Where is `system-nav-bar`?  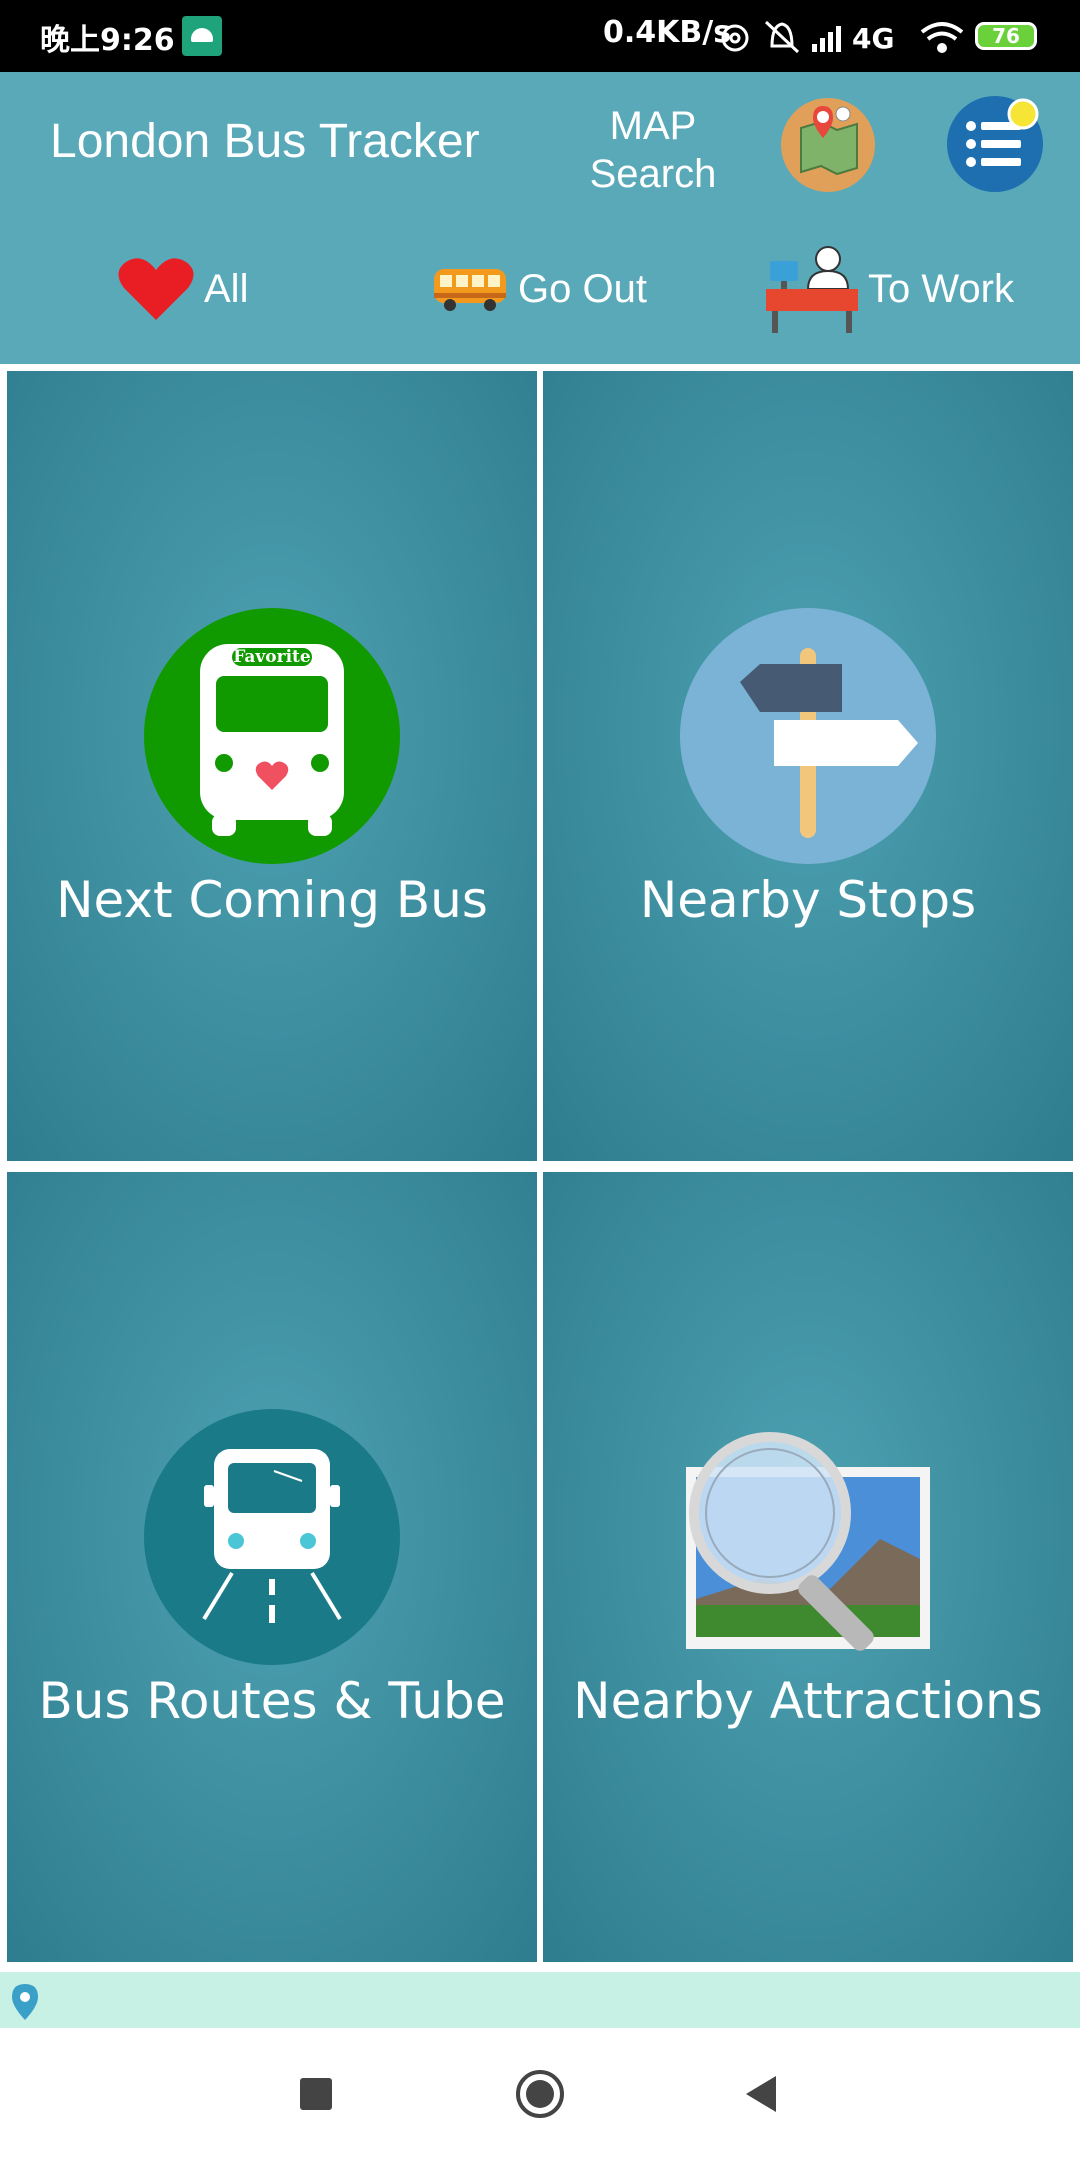 system-nav-bar is located at coordinates (540, 2094).